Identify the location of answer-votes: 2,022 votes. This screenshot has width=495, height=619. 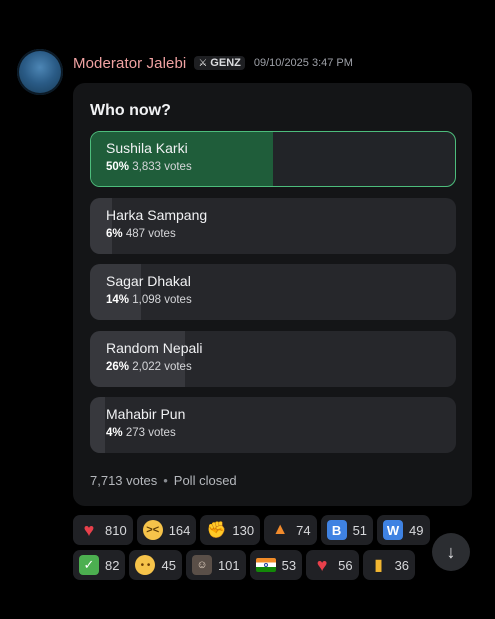
(162, 366).